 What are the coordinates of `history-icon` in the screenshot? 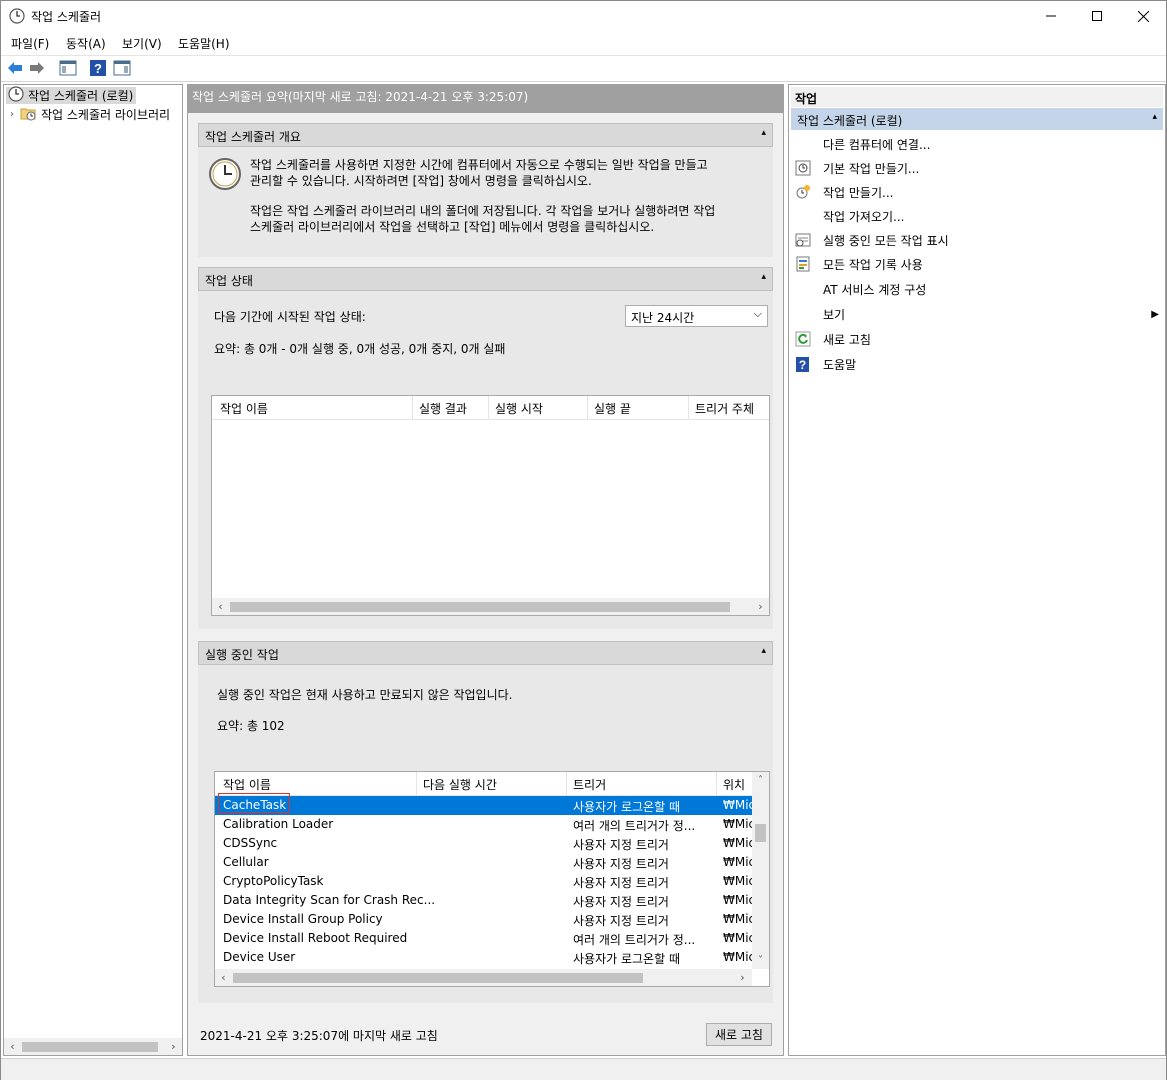 It's located at (803, 264).